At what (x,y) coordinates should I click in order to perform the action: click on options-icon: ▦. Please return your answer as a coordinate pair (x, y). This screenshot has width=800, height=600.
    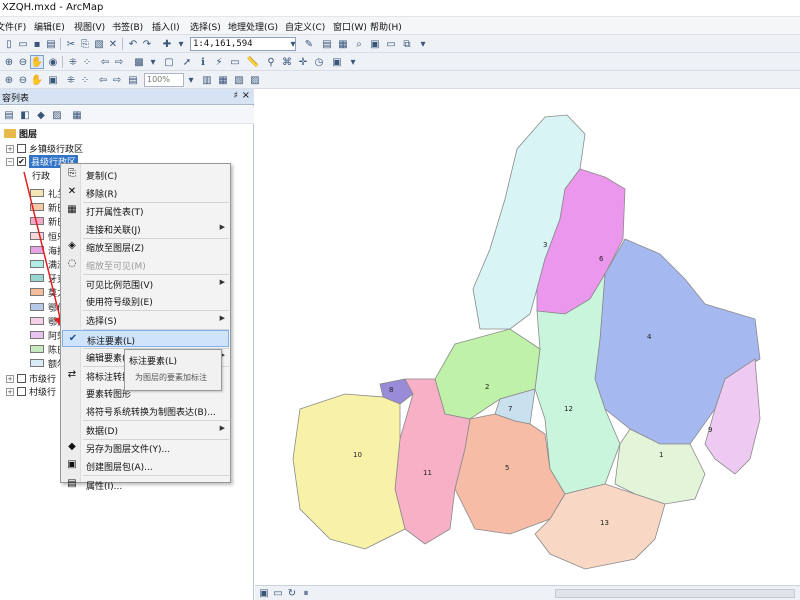
    Looking at the image, I should click on (77, 115).